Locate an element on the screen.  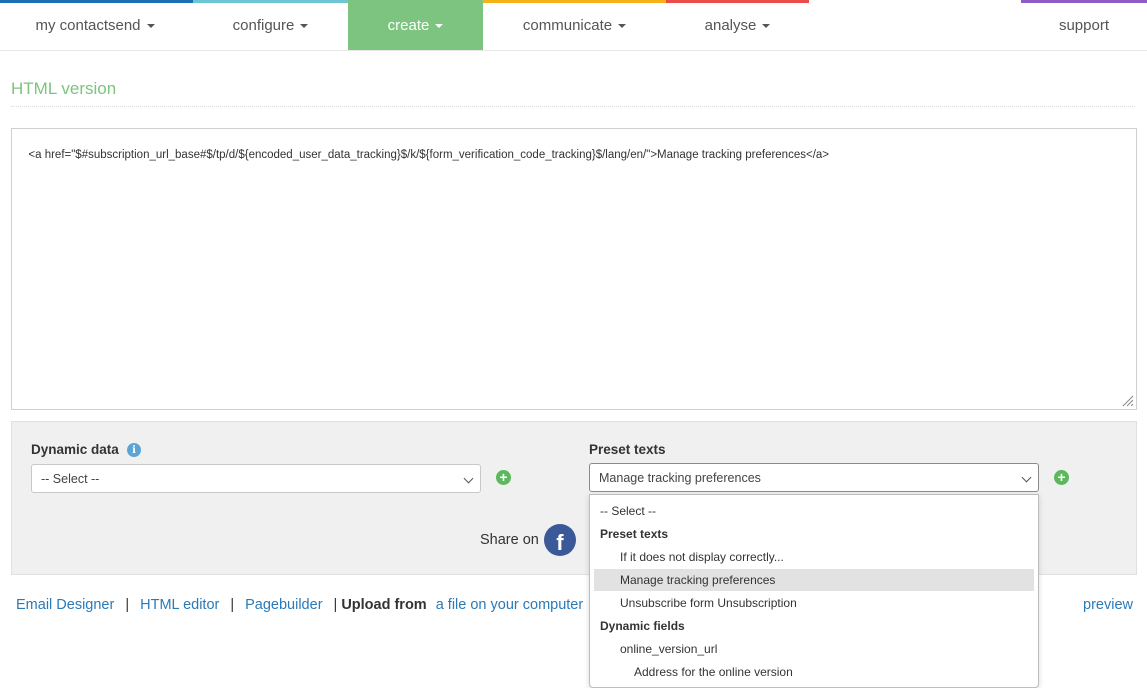
resize-grip-icon is located at coordinates (1128, 401).